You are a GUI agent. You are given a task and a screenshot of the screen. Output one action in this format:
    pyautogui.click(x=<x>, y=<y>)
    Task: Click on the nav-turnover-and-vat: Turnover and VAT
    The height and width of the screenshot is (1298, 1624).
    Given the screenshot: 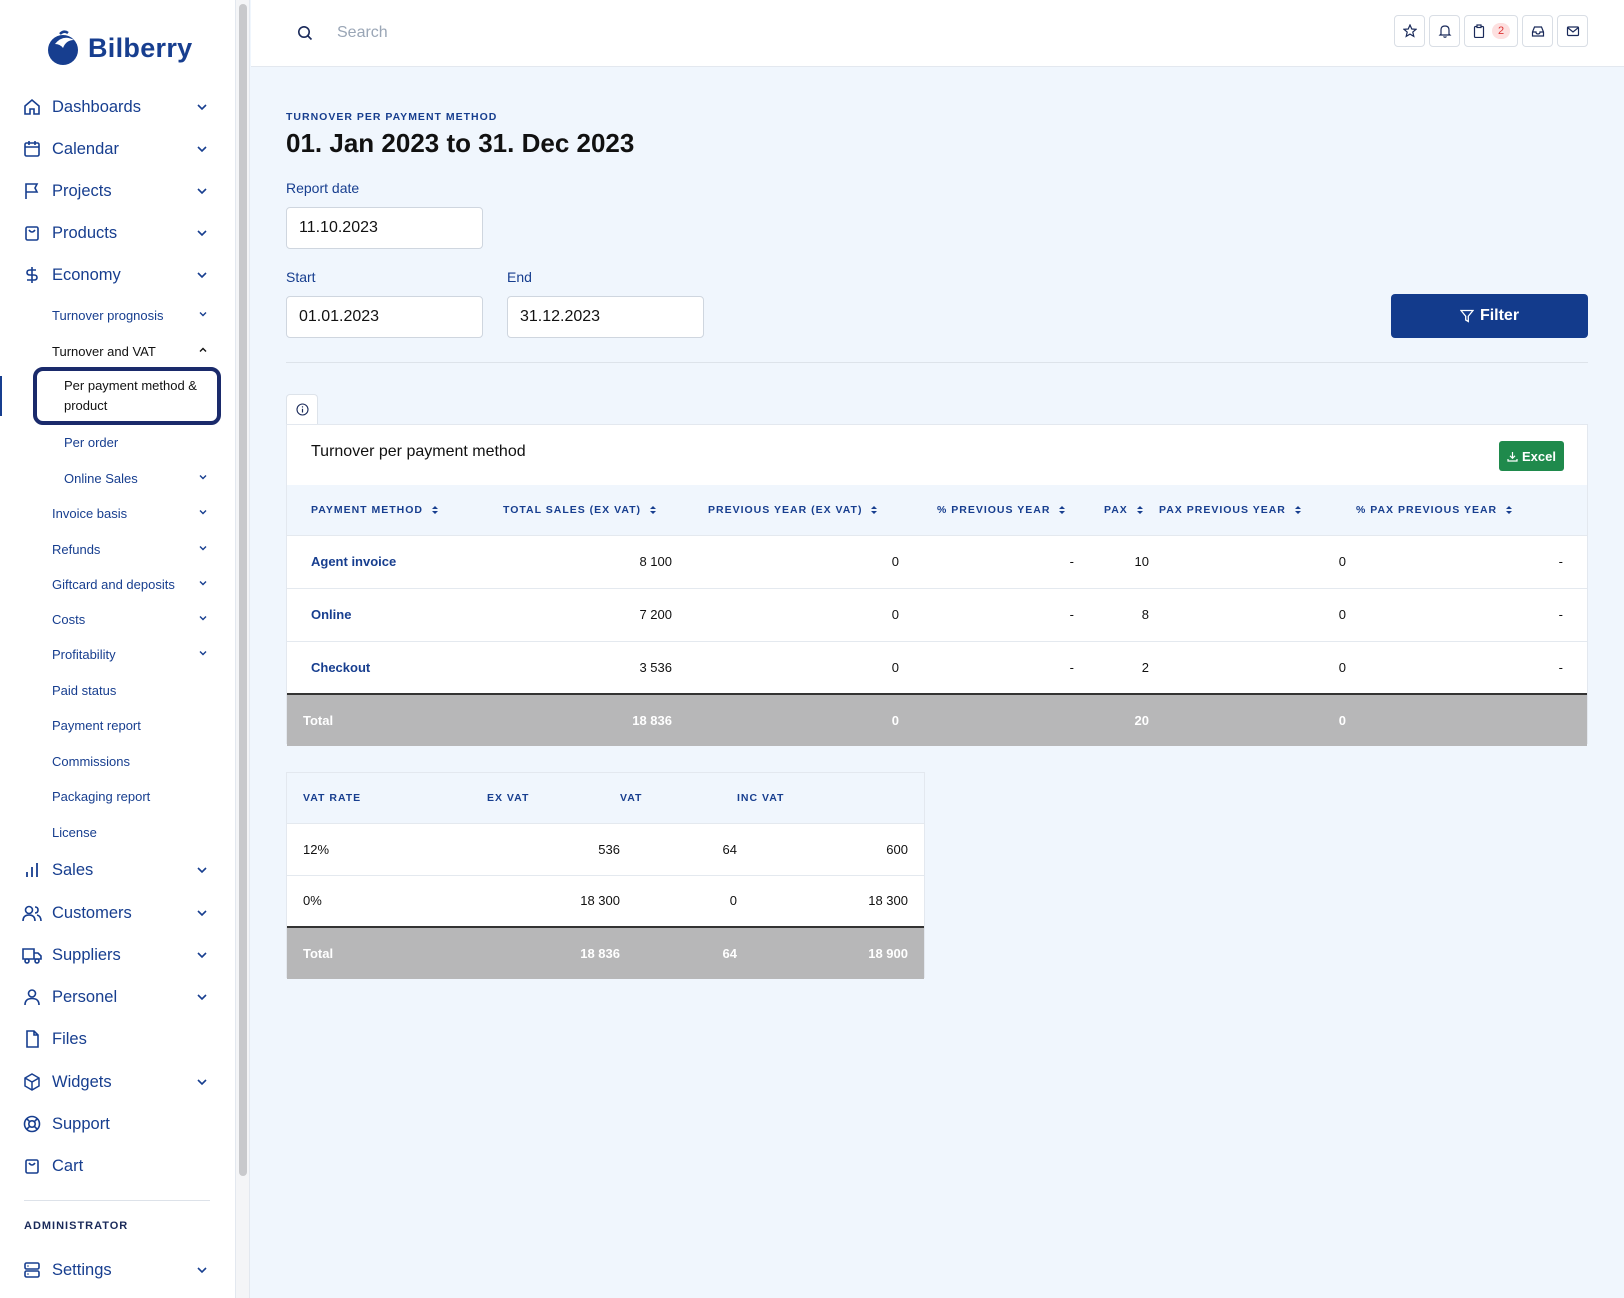 What is the action you would take?
    pyautogui.click(x=132, y=351)
    